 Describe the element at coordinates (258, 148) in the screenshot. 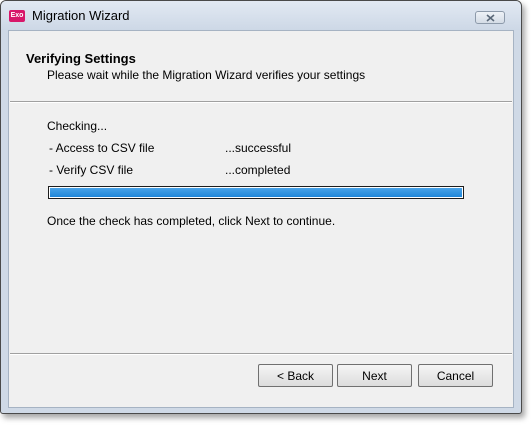

I see `check-status: ...successful` at that location.